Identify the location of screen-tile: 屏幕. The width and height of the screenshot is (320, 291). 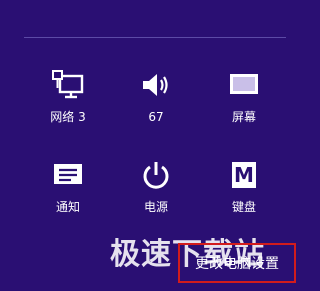
(244, 103).